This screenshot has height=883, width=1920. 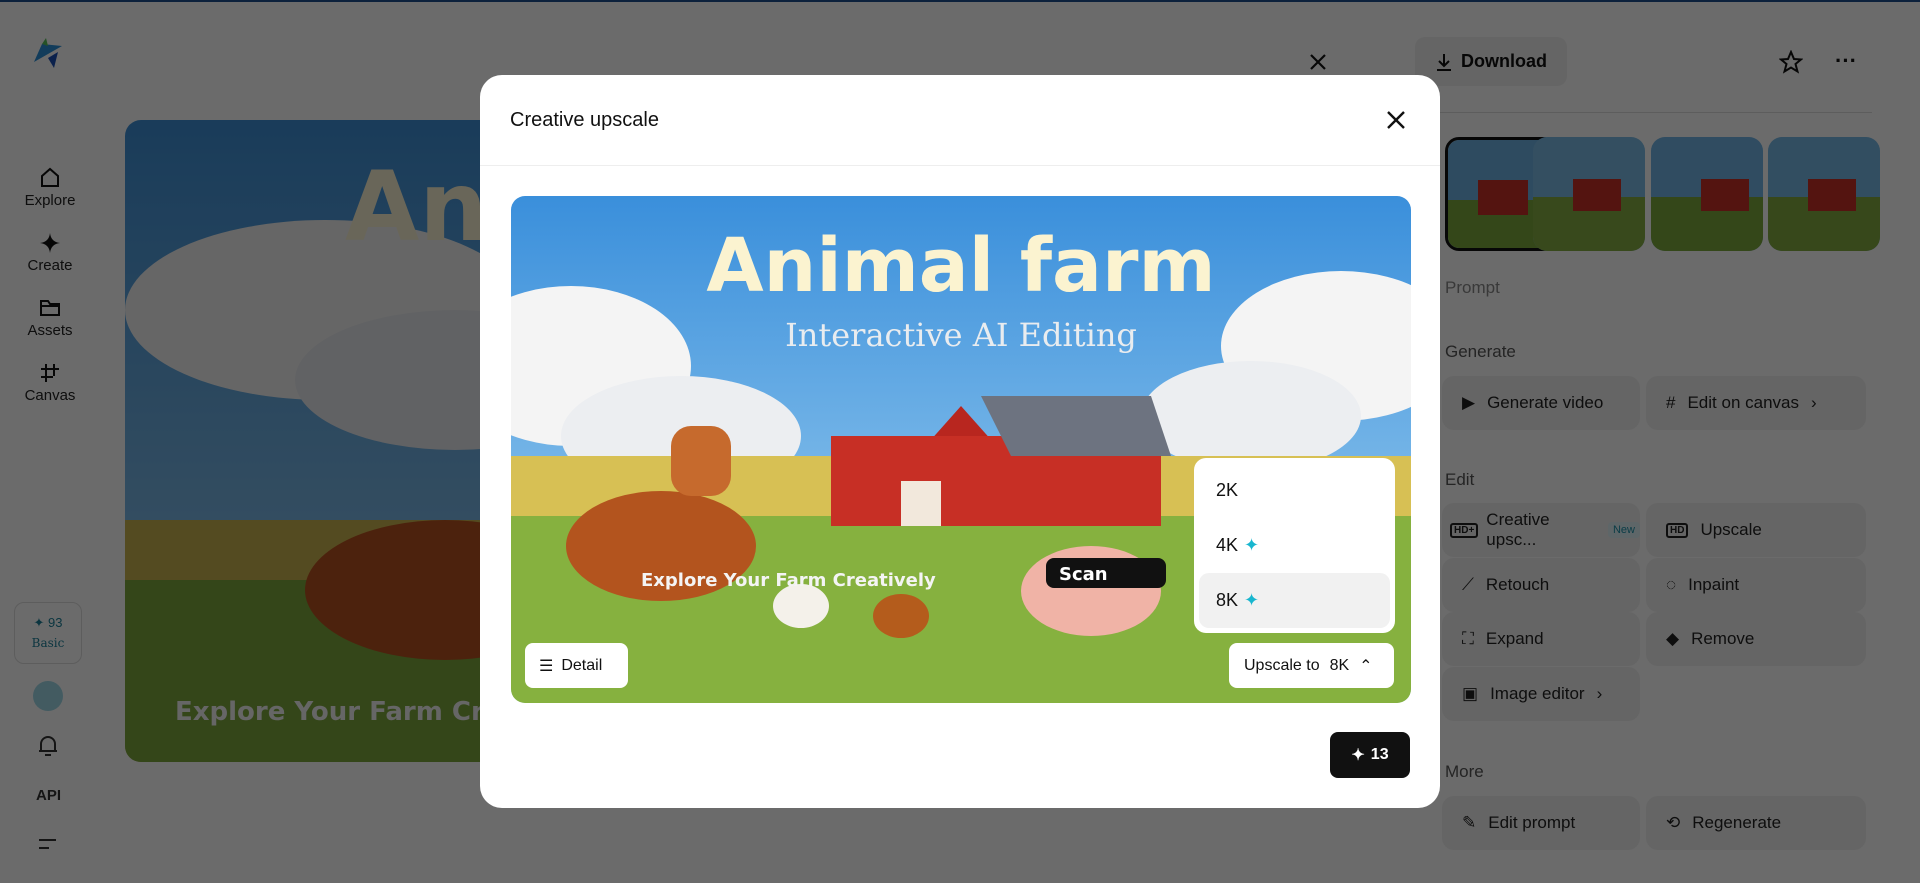 I want to click on api-link: API, so click(x=48, y=795).